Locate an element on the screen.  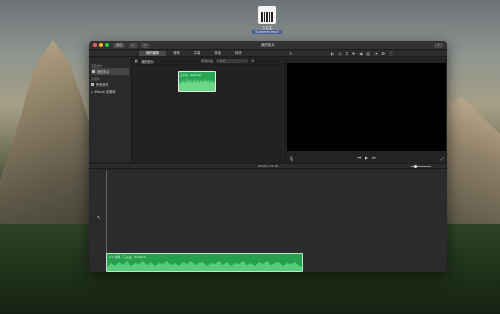
browser-header: ◧ 我的影片 所有片段 ⌕ 搜索 ⚙ is located at coordinates (208, 61).